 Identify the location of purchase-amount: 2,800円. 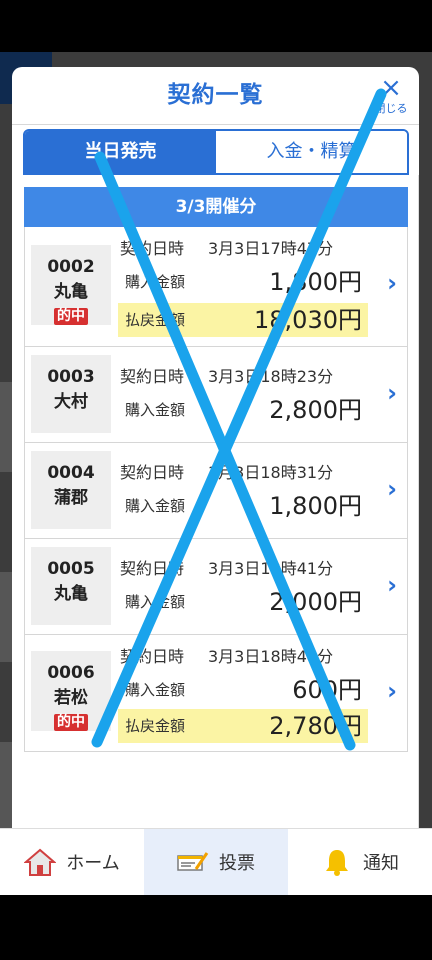
(315, 410).